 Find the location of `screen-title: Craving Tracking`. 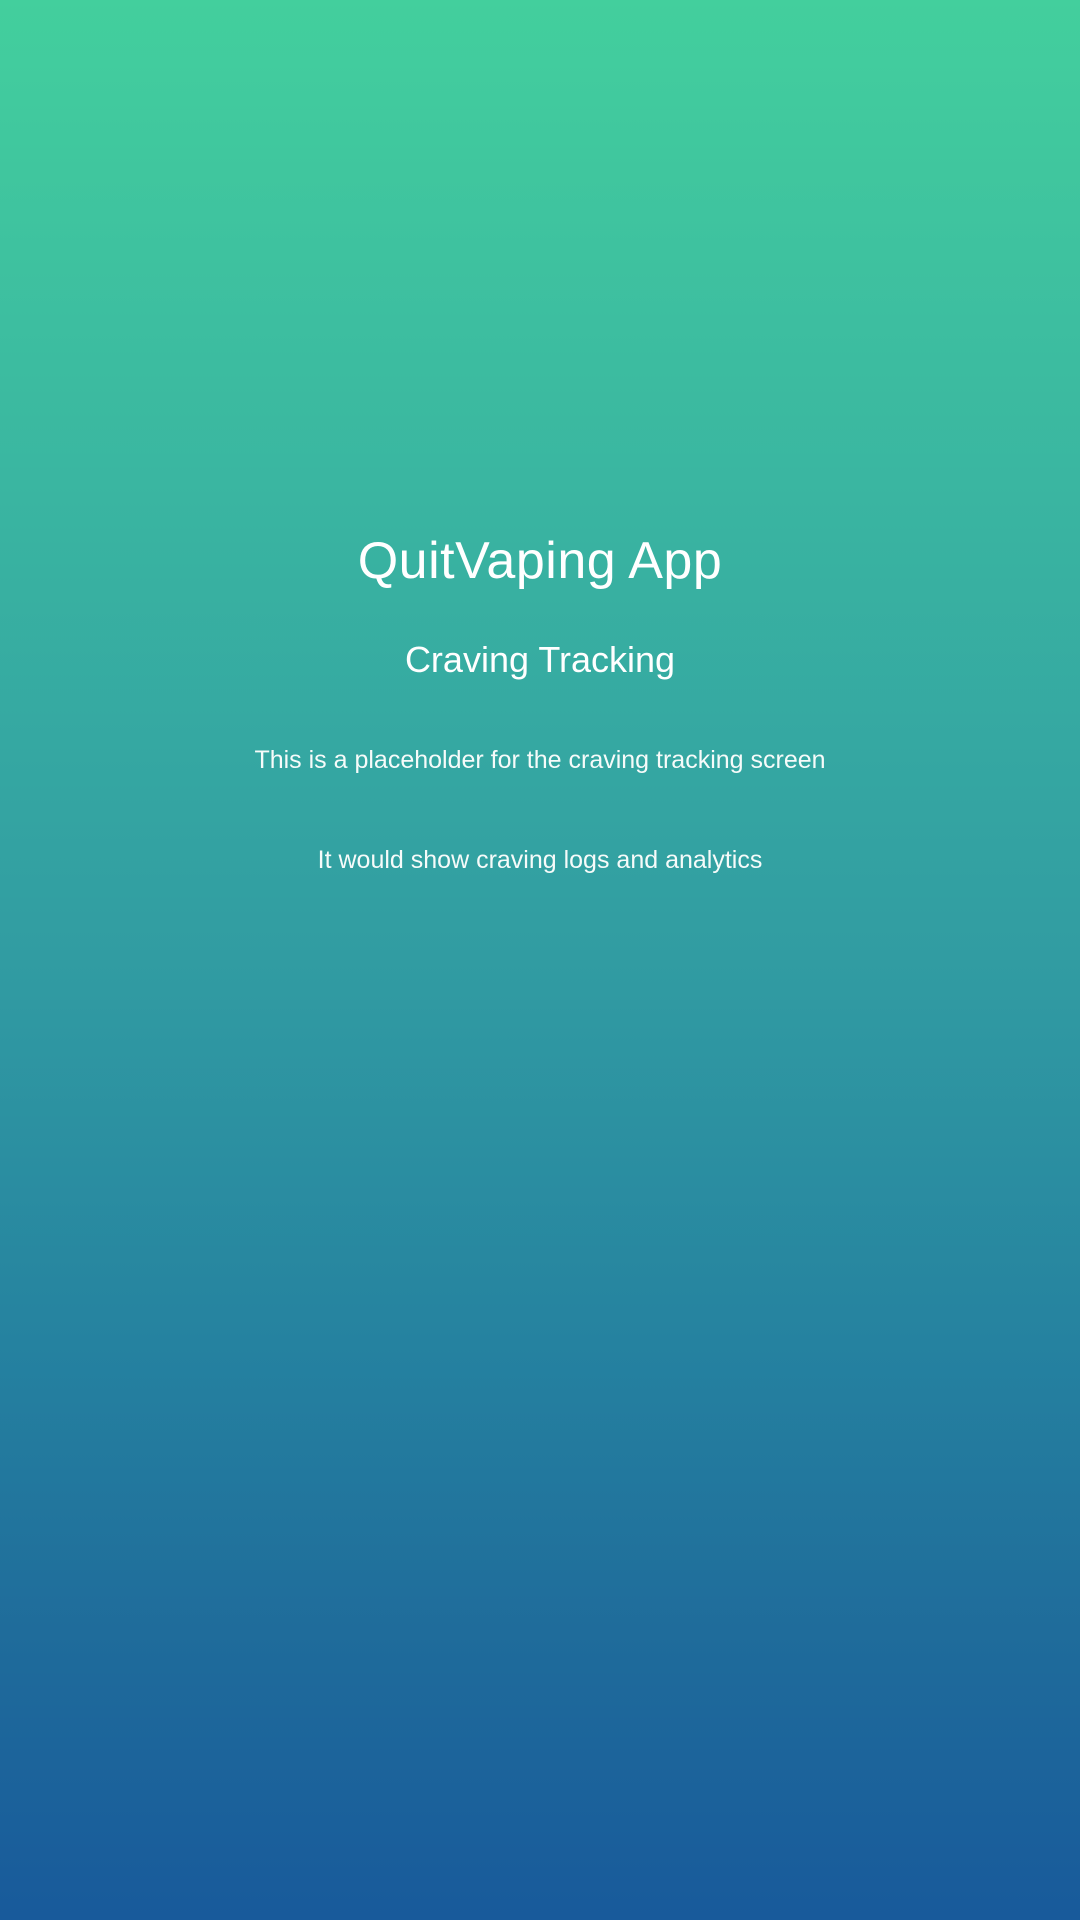

screen-title: Craving Tracking is located at coordinates (540, 659).